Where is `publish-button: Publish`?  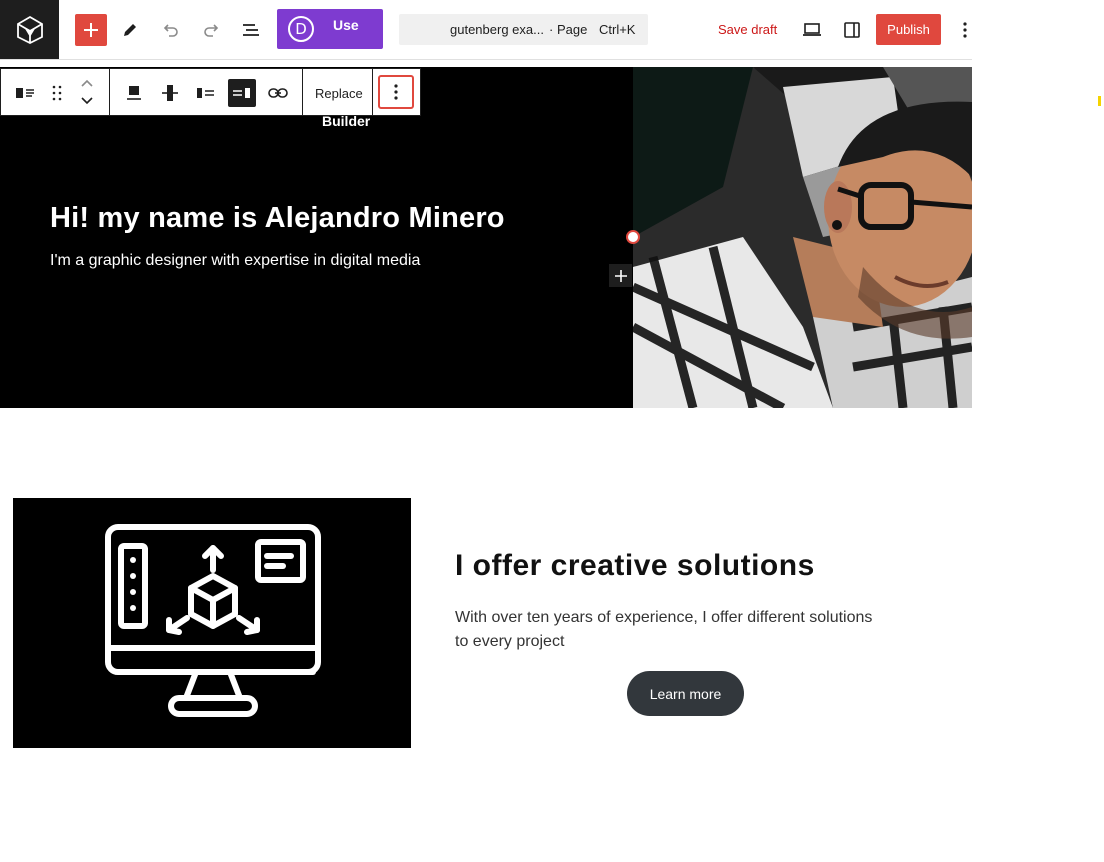
publish-button: Publish is located at coordinates (908, 29).